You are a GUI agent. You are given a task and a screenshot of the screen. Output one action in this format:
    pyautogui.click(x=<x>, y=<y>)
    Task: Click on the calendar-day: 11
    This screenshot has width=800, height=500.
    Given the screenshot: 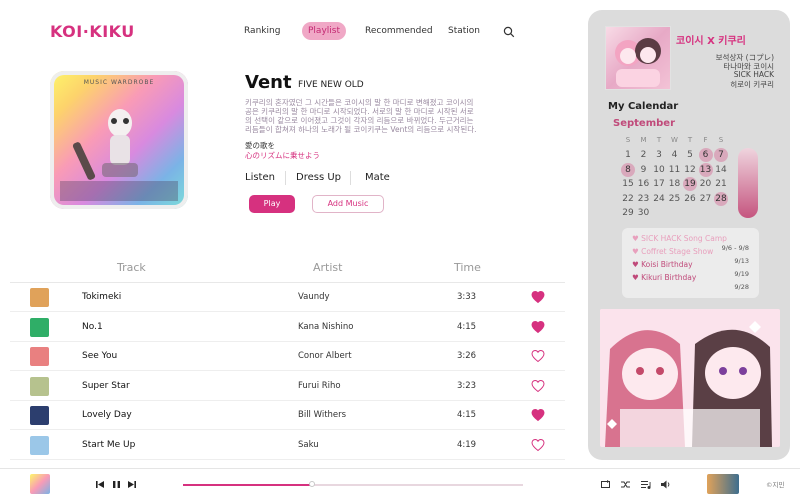 What is the action you would take?
    pyautogui.click(x=675, y=170)
    